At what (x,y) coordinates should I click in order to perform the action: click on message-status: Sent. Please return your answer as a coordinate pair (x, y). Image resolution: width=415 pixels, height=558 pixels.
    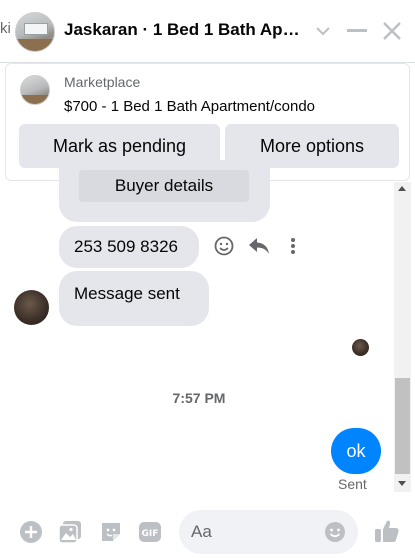
    Looking at the image, I should click on (352, 484).